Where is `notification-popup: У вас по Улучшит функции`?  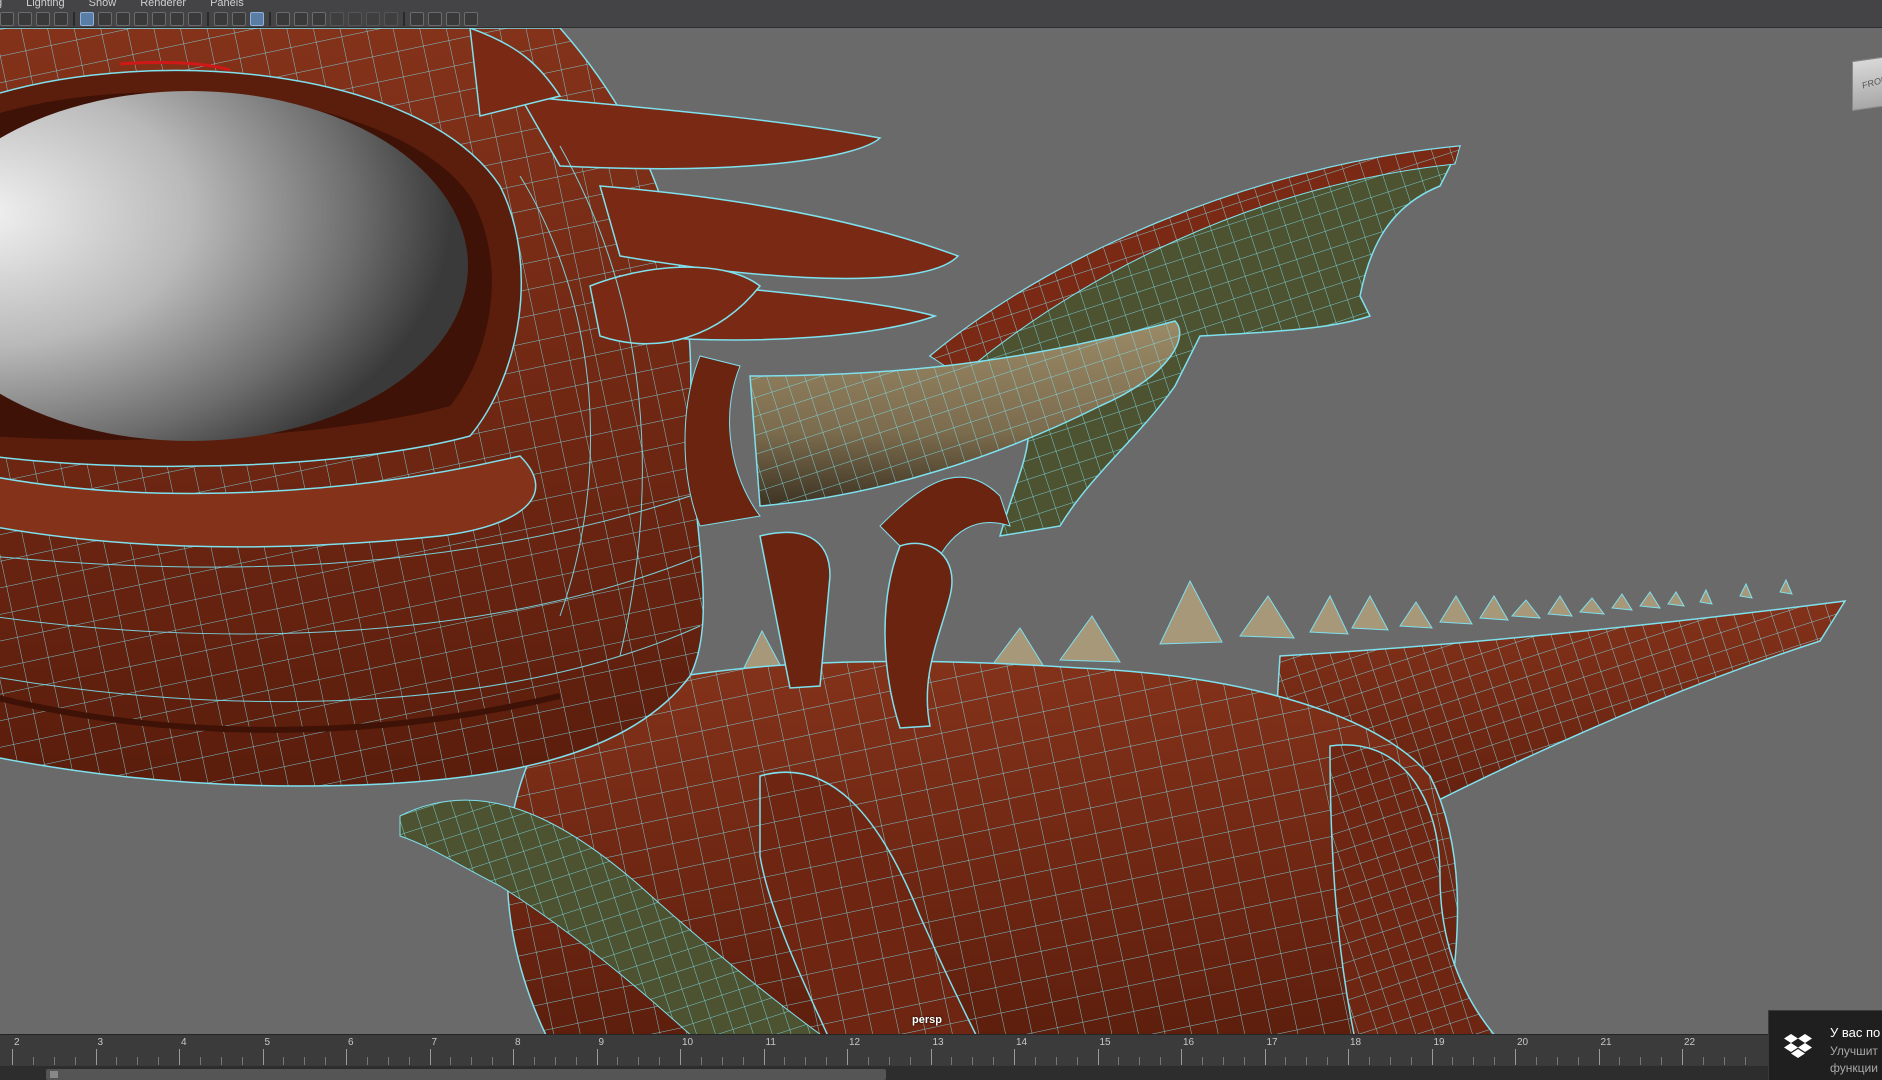
notification-popup: У вас по Улучшит функции is located at coordinates (1825, 1045).